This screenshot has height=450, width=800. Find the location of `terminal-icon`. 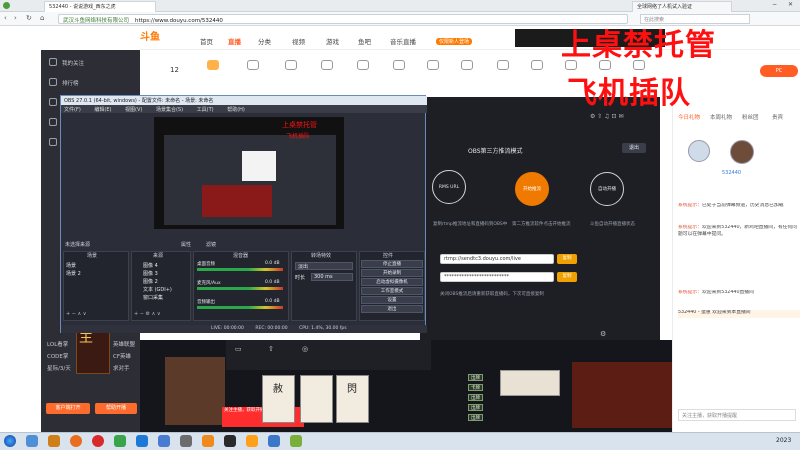

terminal-icon is located at coordinates (230, 441).